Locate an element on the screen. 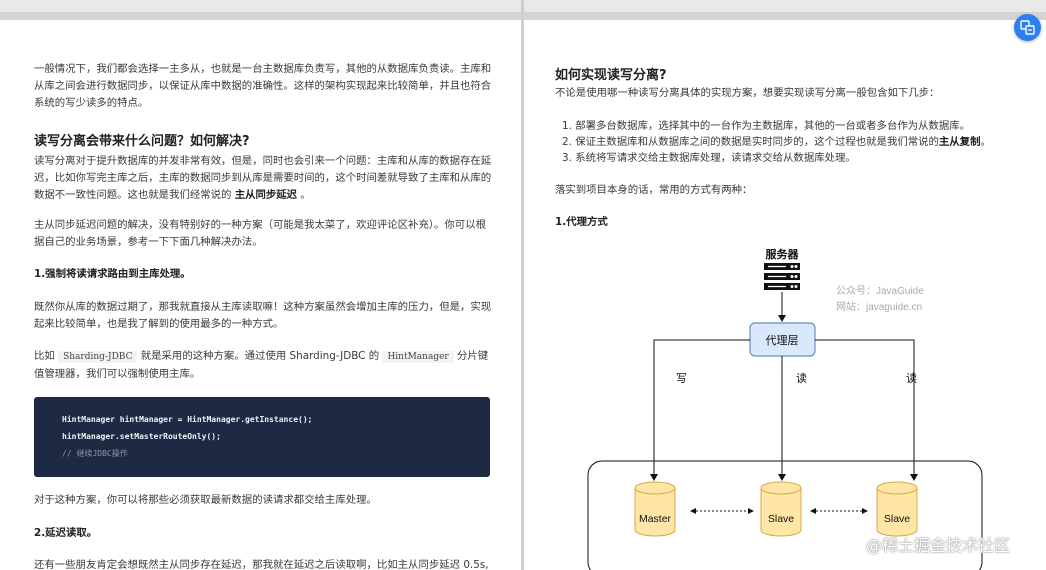  master-db-node is located at coordinates (655, 509).